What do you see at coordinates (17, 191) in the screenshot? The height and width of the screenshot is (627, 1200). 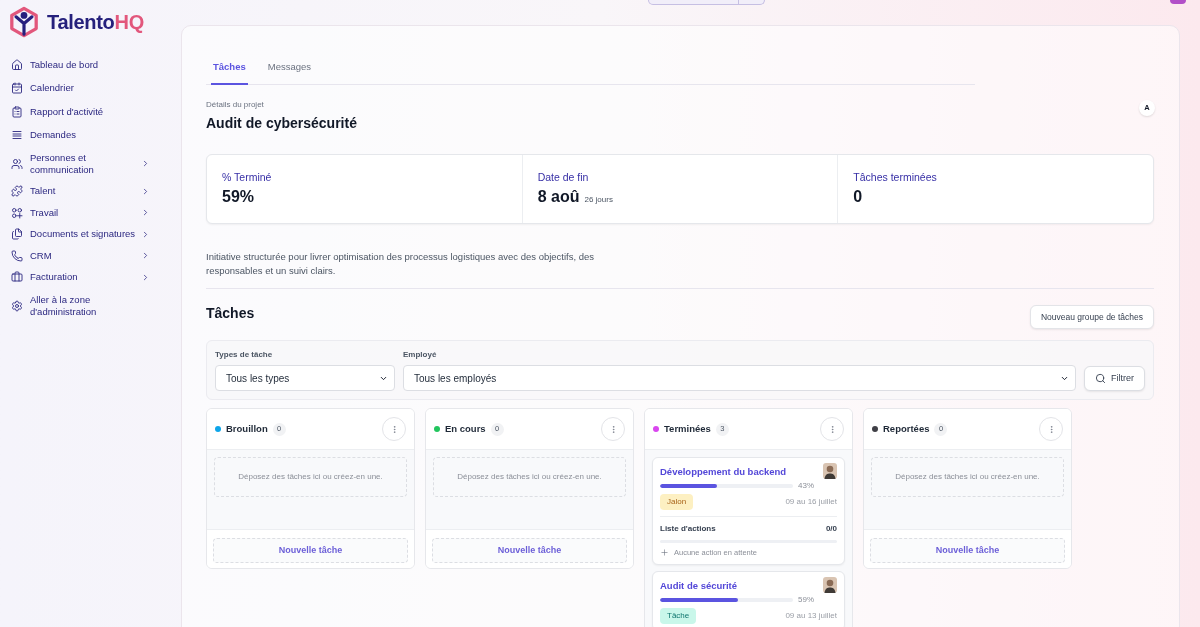 I see `puzzle-icon` at bounding box center [17, 191].